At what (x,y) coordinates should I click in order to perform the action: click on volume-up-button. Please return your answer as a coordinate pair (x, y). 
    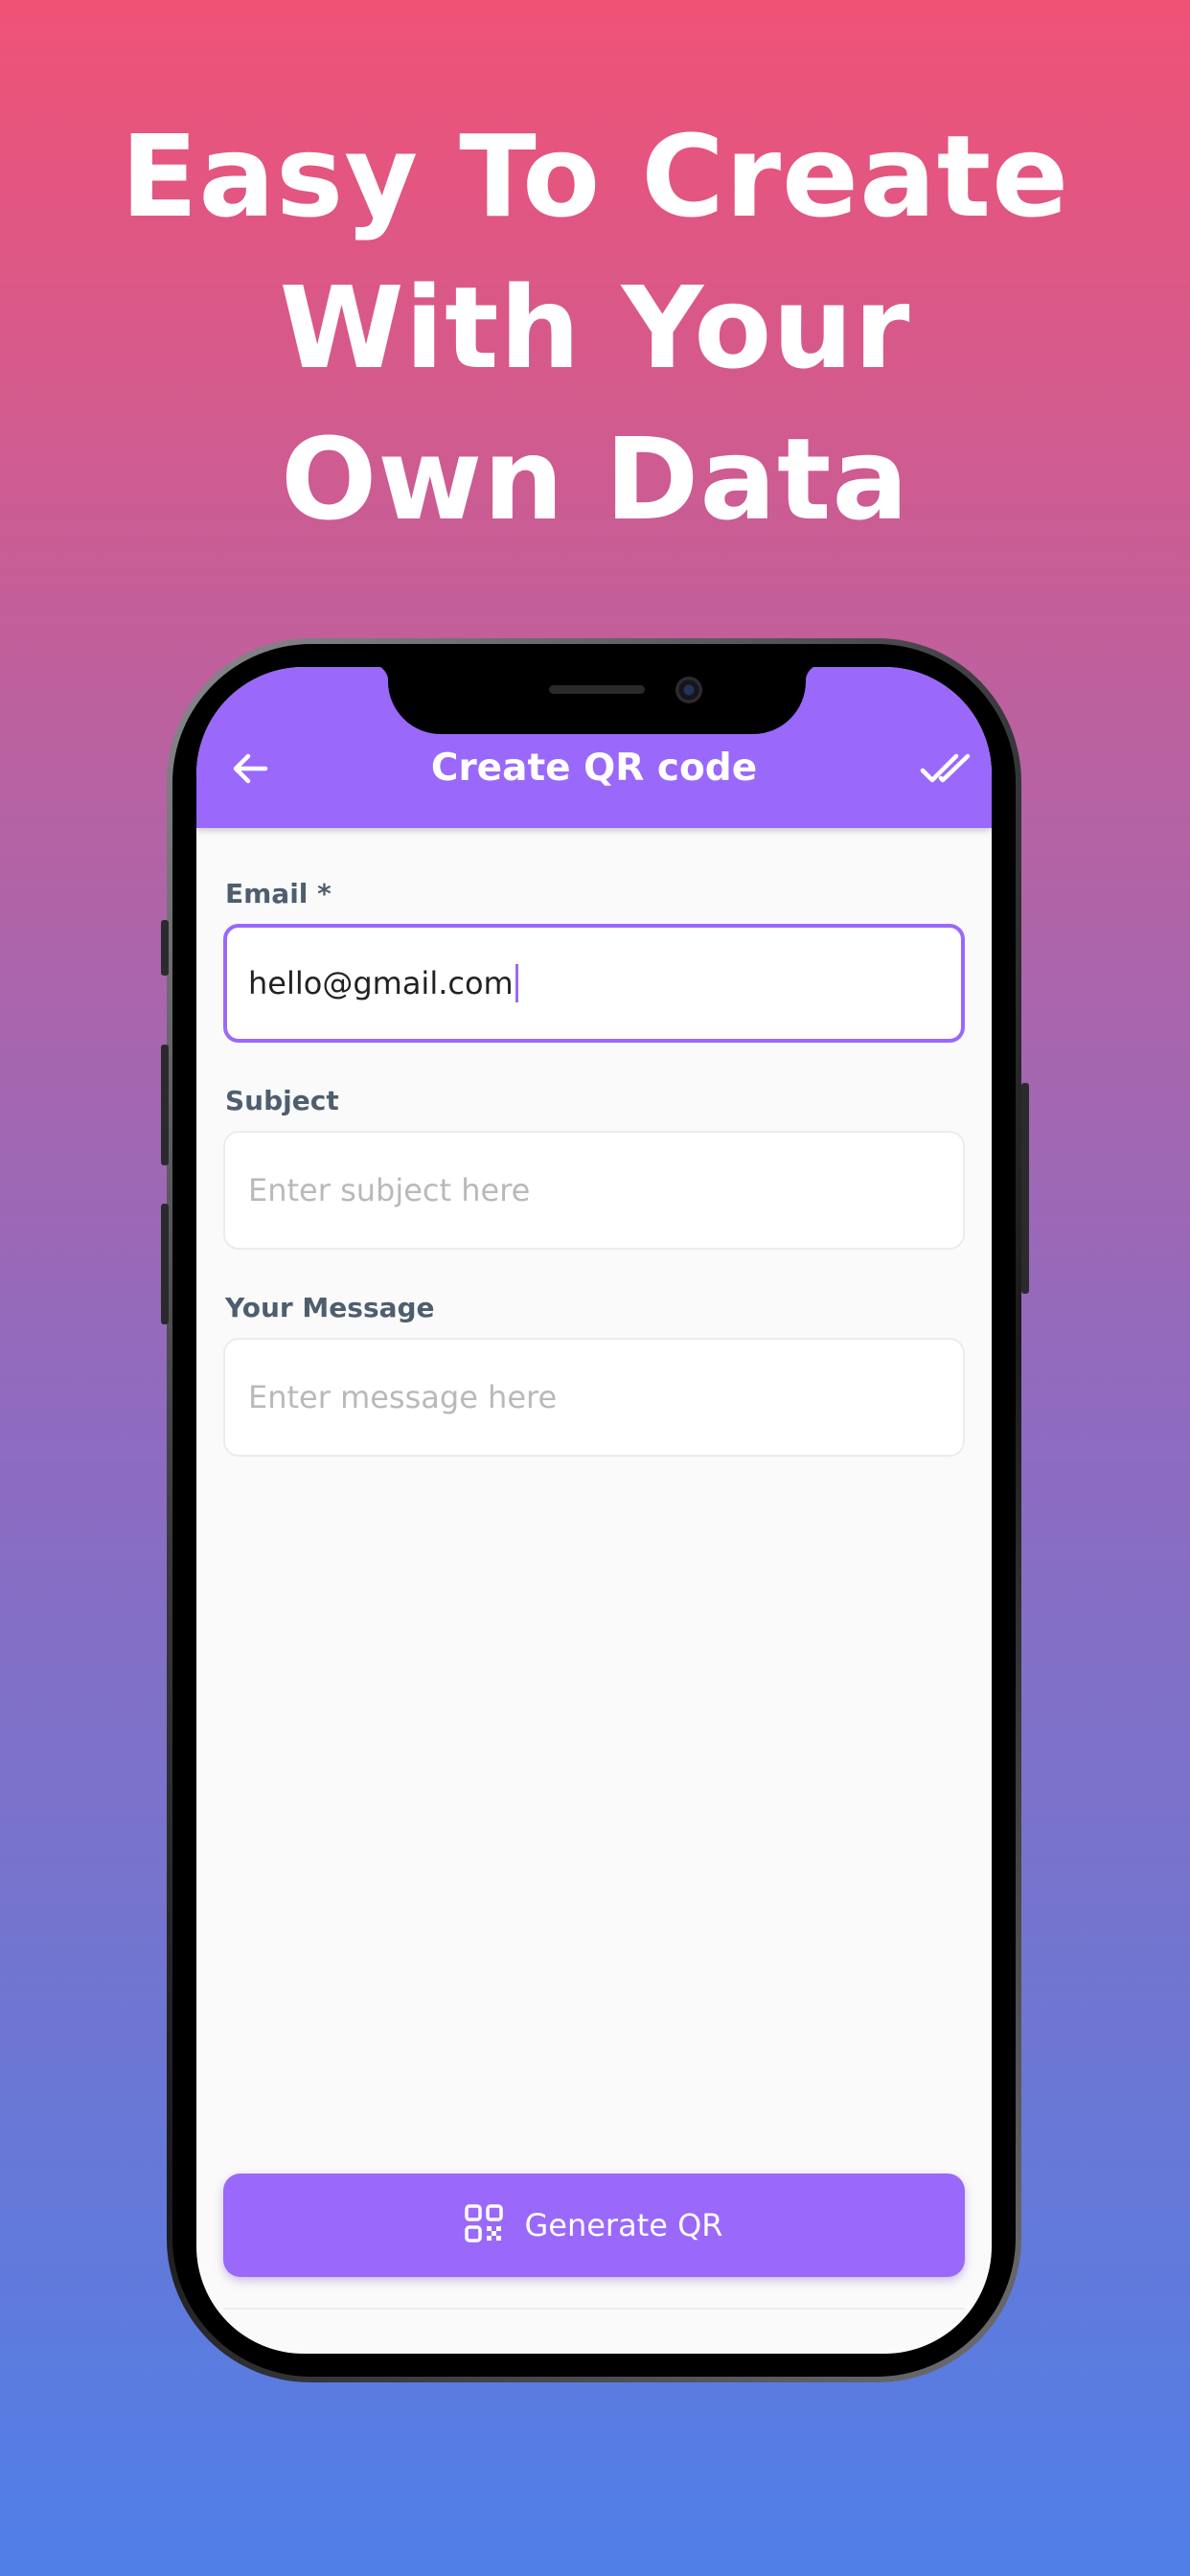
    Looking at the image, I should click on (165, 1105).